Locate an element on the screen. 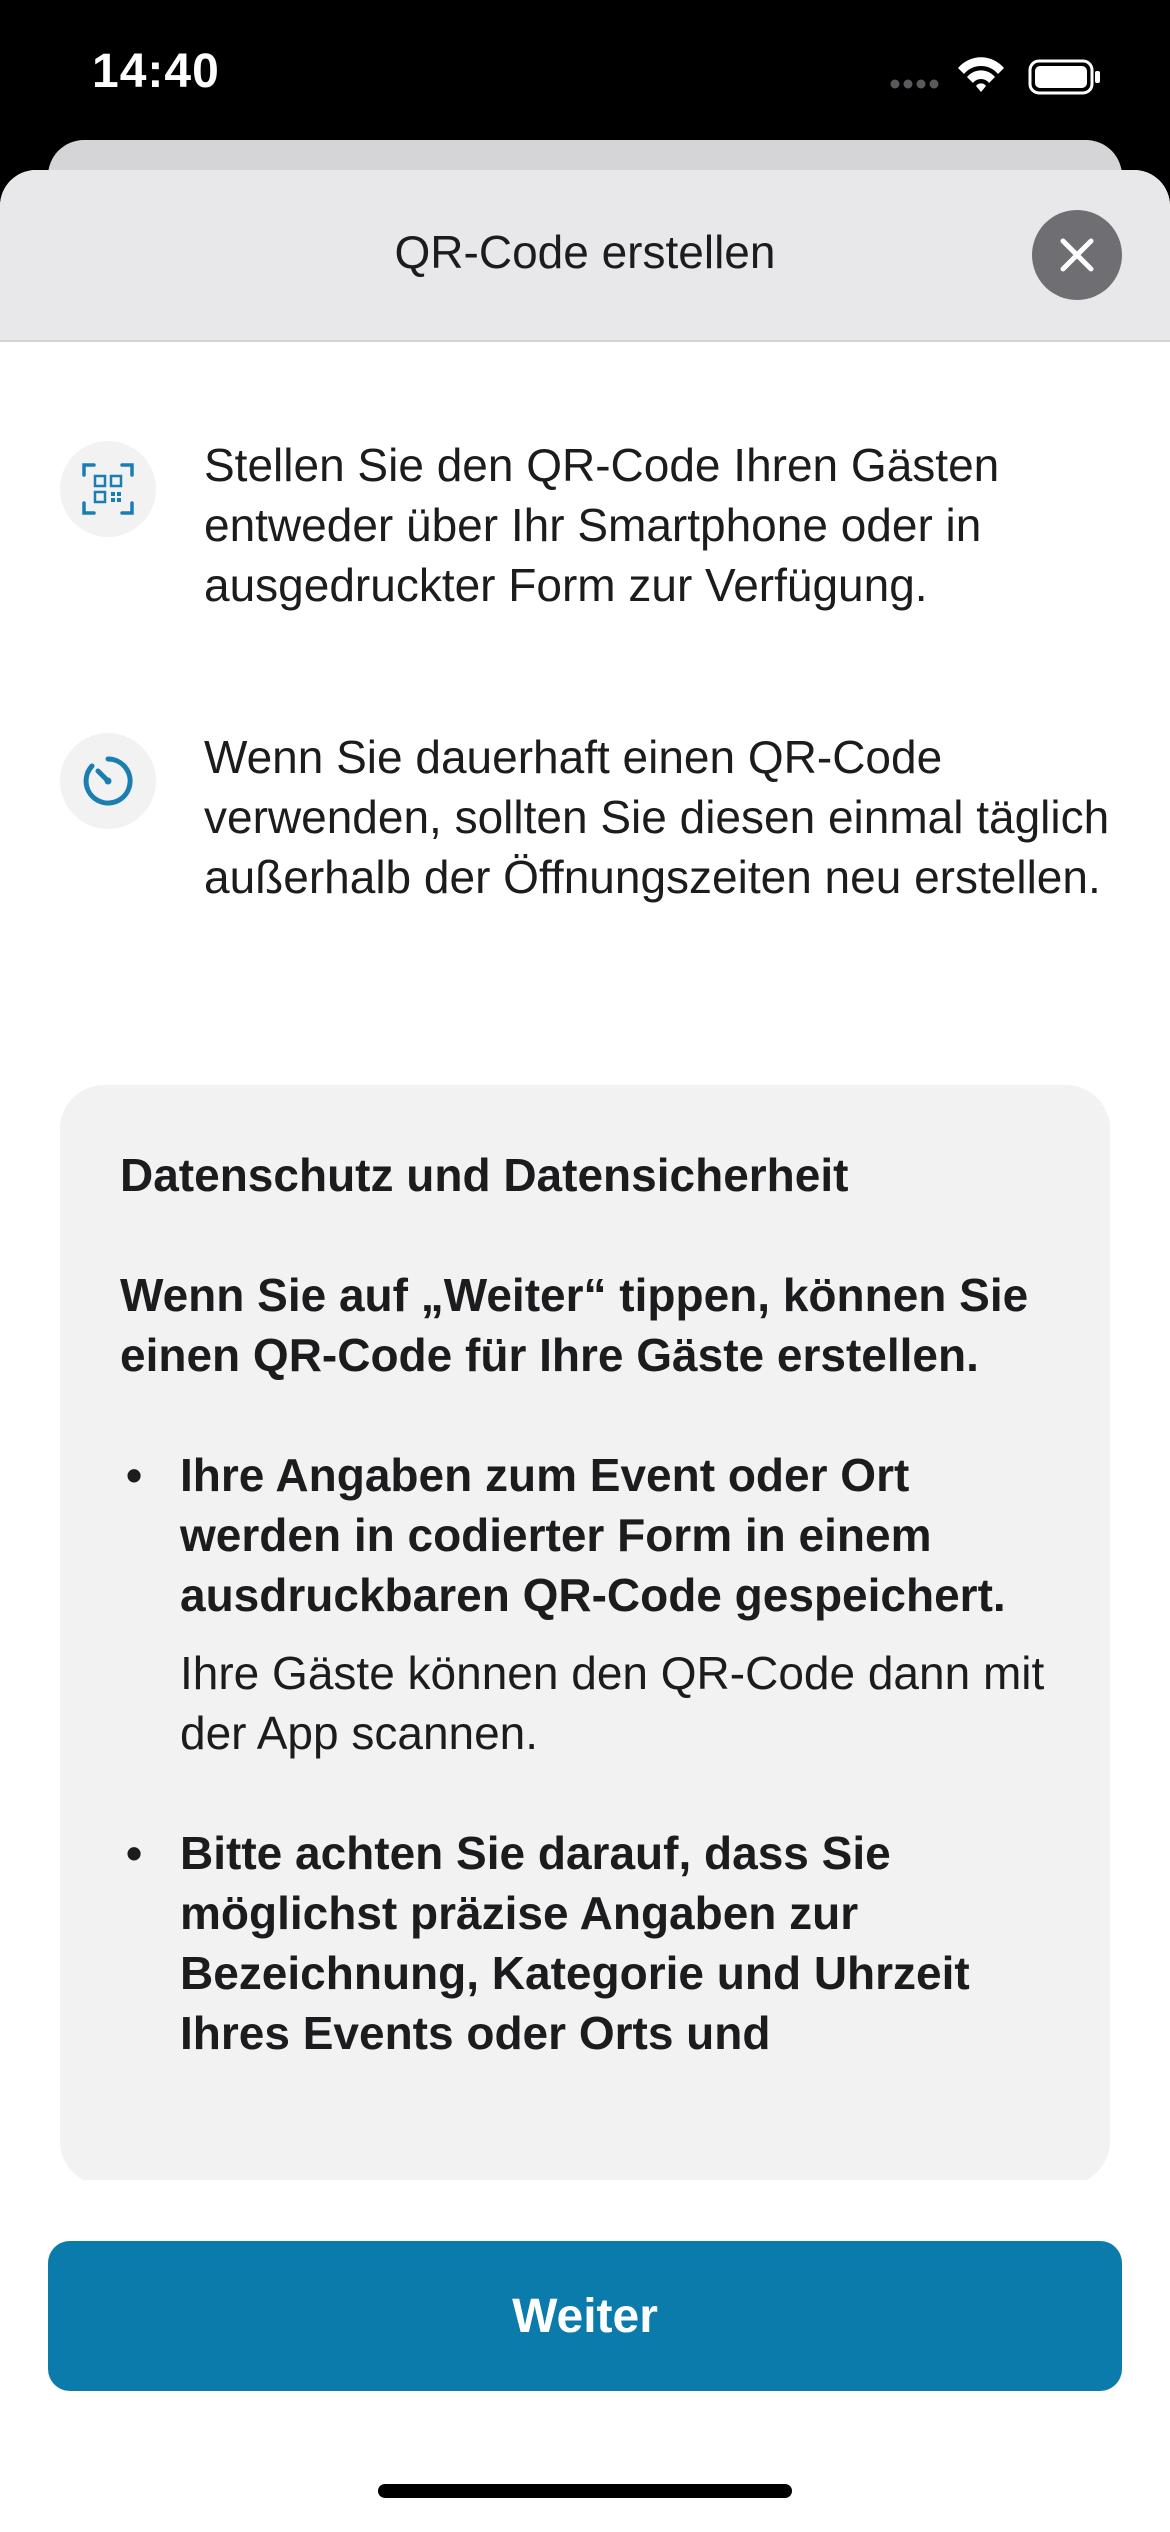 This screenshot has width=1170, height=2532. continue-button: Weiter is located at coordinates (585, 2316).